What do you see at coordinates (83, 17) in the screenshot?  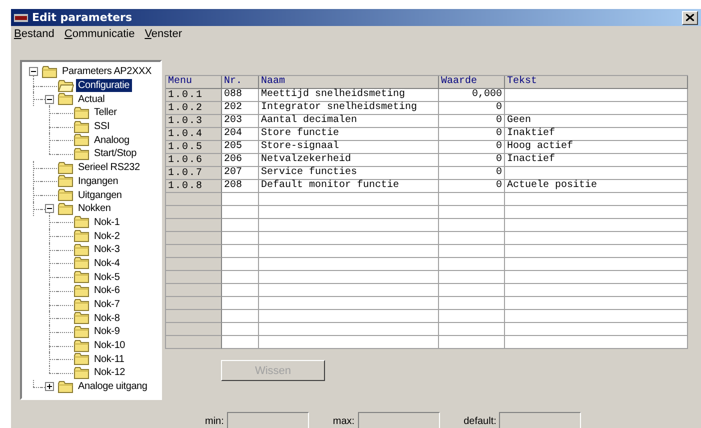 I see `window-title: Edit parameters` at bounding box center [83, 17].